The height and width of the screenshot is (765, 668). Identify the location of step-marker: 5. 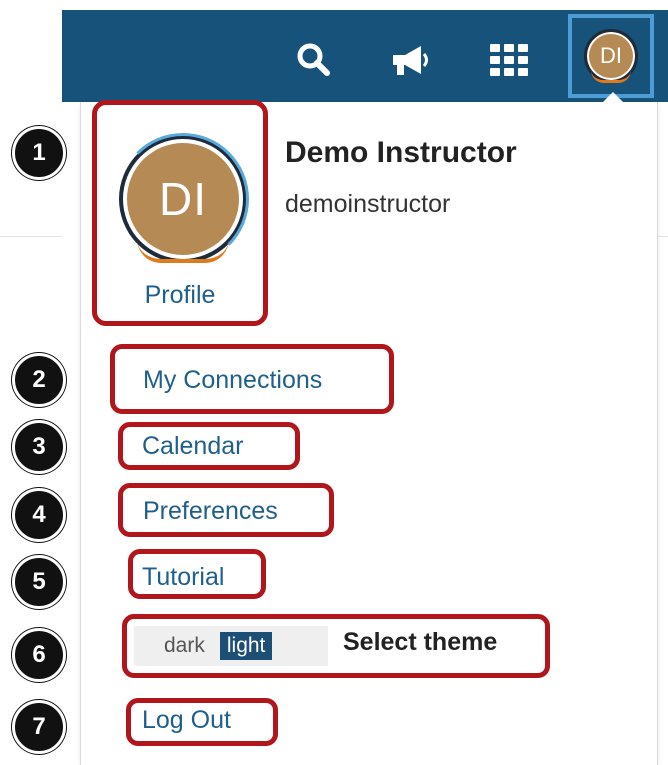
(39, 582).